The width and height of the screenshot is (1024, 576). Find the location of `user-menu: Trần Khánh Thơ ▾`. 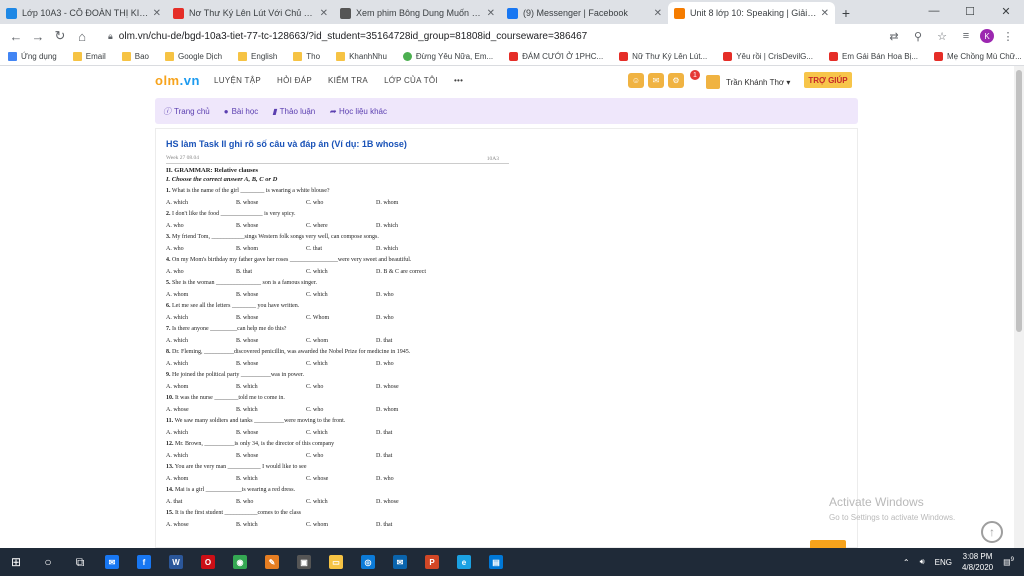

user-menu: Trần Khánh Thơ ▾ is located at coordinates (748, 82).